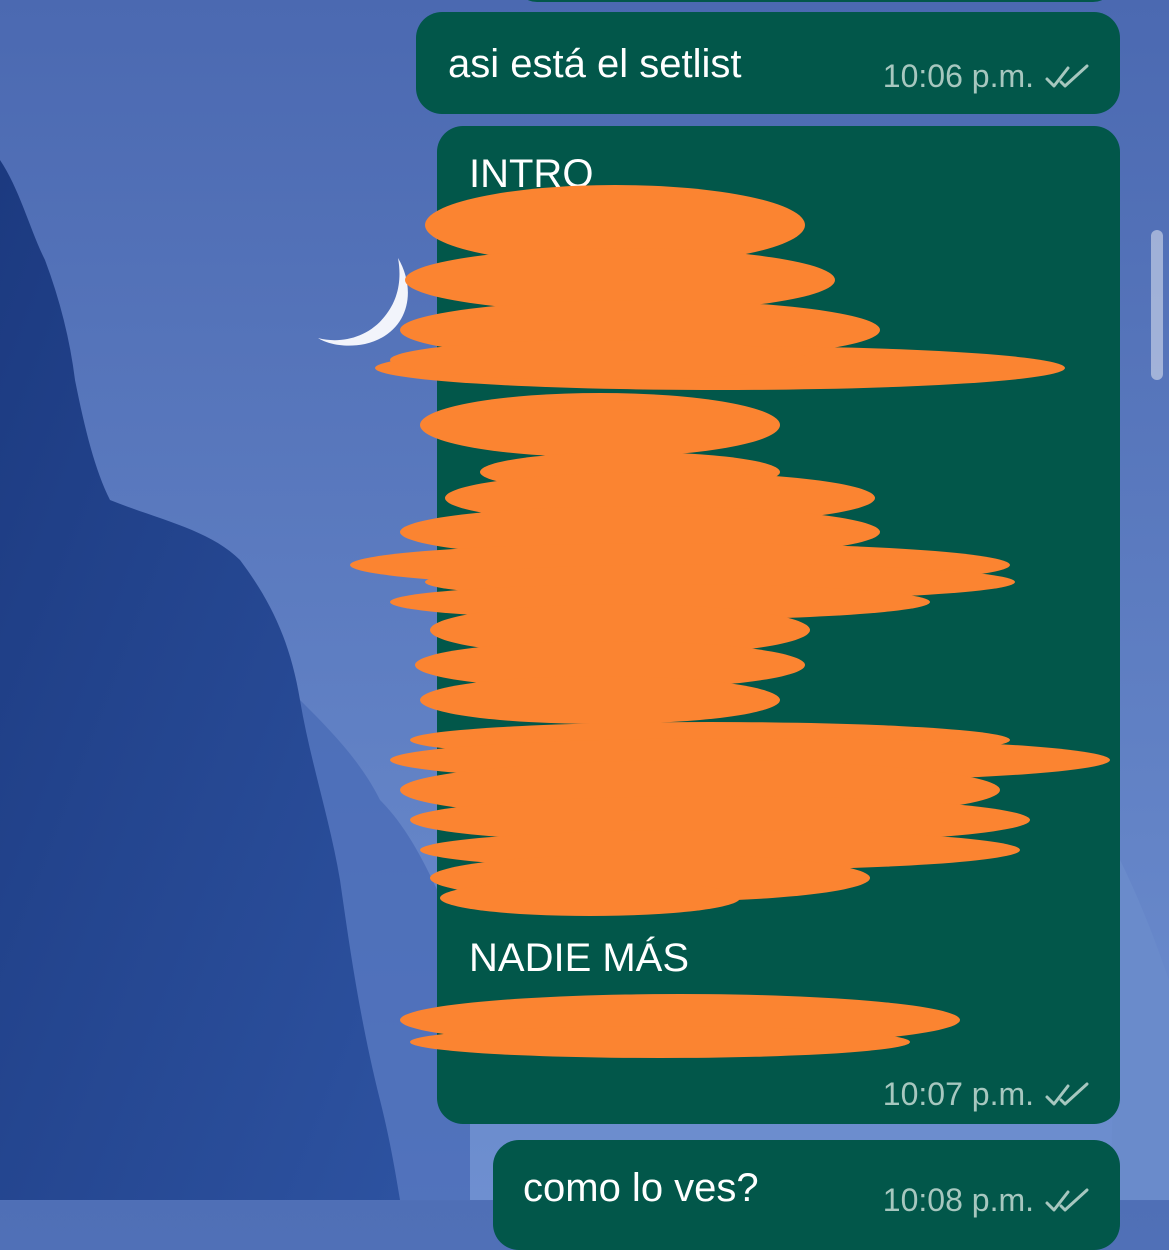 The image size is (1169, 1250). I want to click on message-meta: 10:08 p.m., so click(986, 1200).